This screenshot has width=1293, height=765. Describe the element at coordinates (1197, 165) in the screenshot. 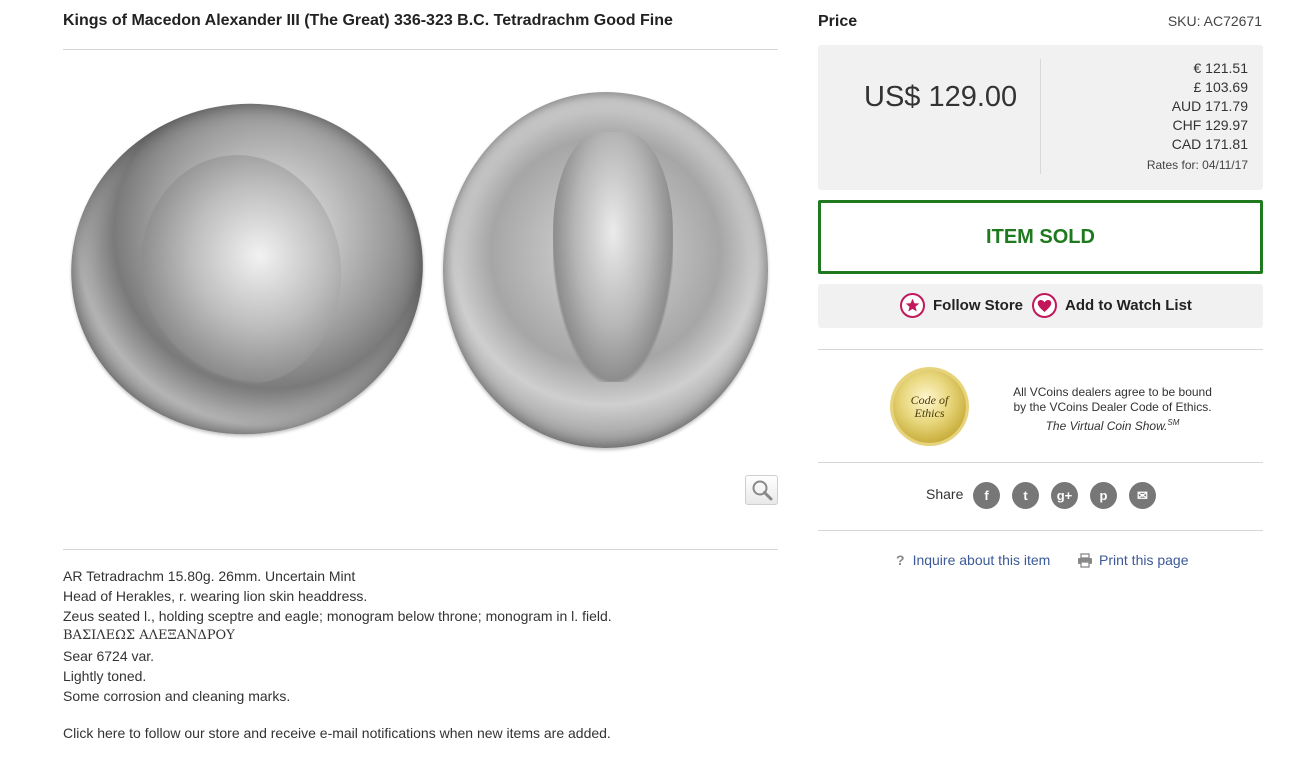

I see `rates-date: Rates for: 04/11/17` at that location.